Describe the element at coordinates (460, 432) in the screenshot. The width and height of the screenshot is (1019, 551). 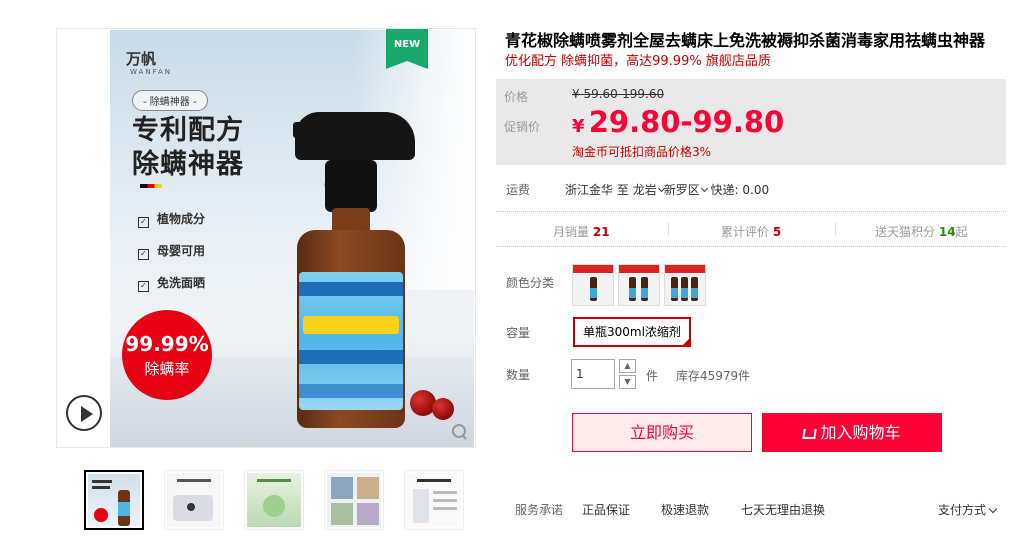
I see `zoom-icon` at that location.